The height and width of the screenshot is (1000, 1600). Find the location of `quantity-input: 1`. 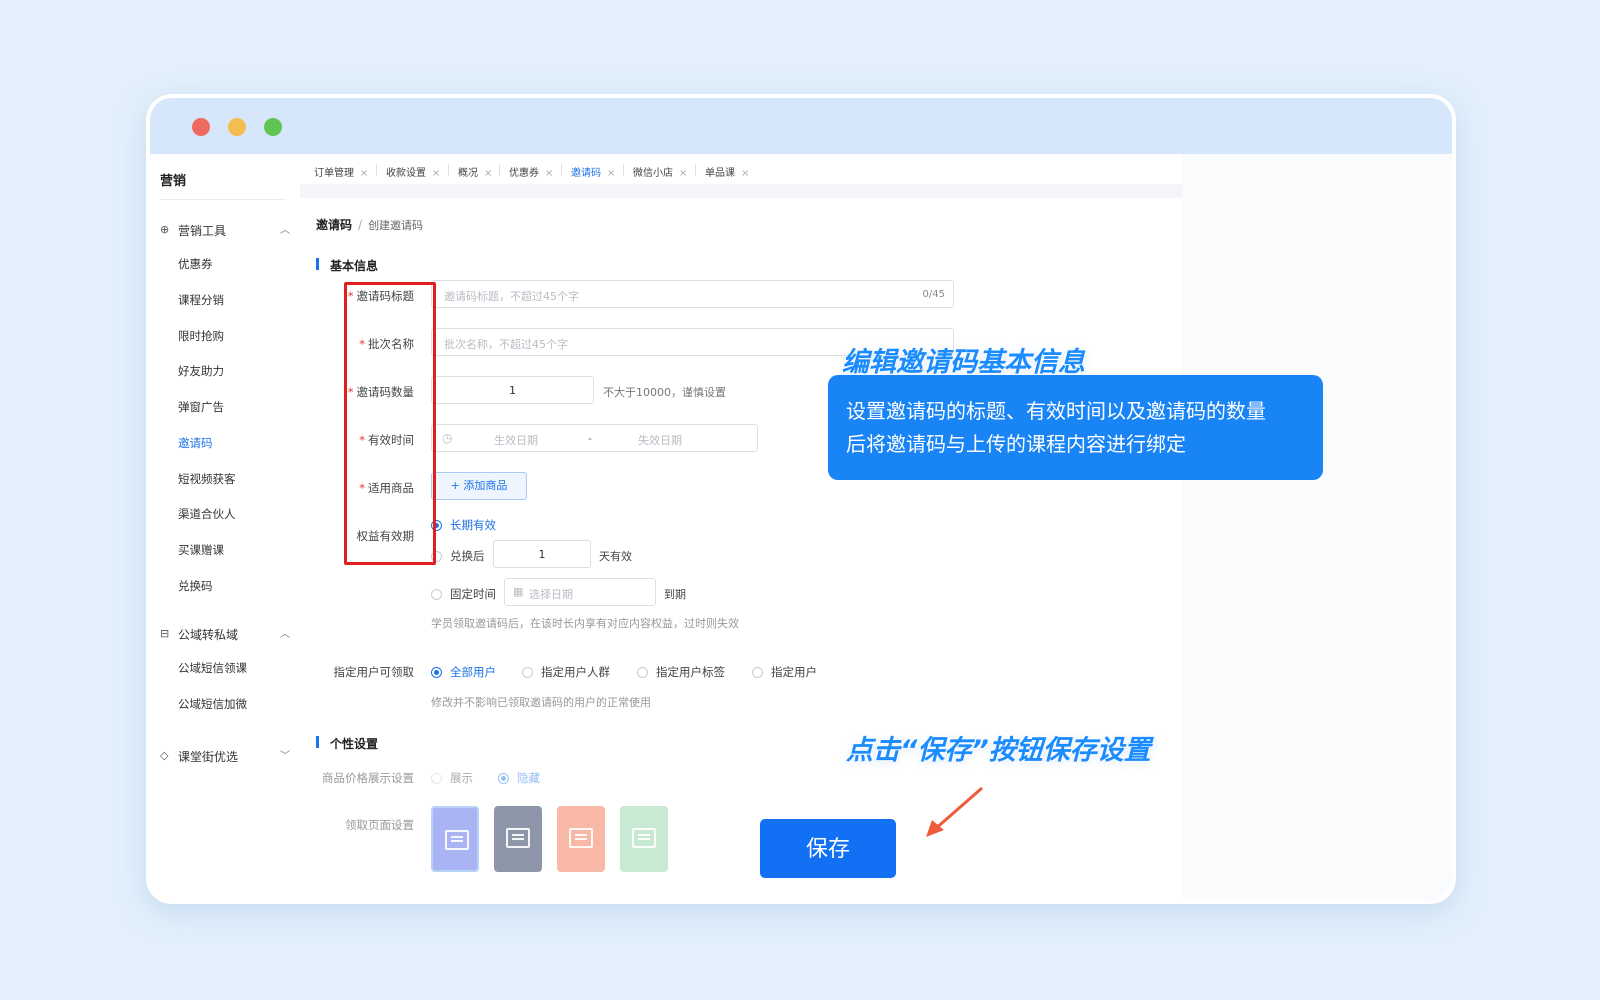

quantity-input: 1 is located at coordinates (512, 390).